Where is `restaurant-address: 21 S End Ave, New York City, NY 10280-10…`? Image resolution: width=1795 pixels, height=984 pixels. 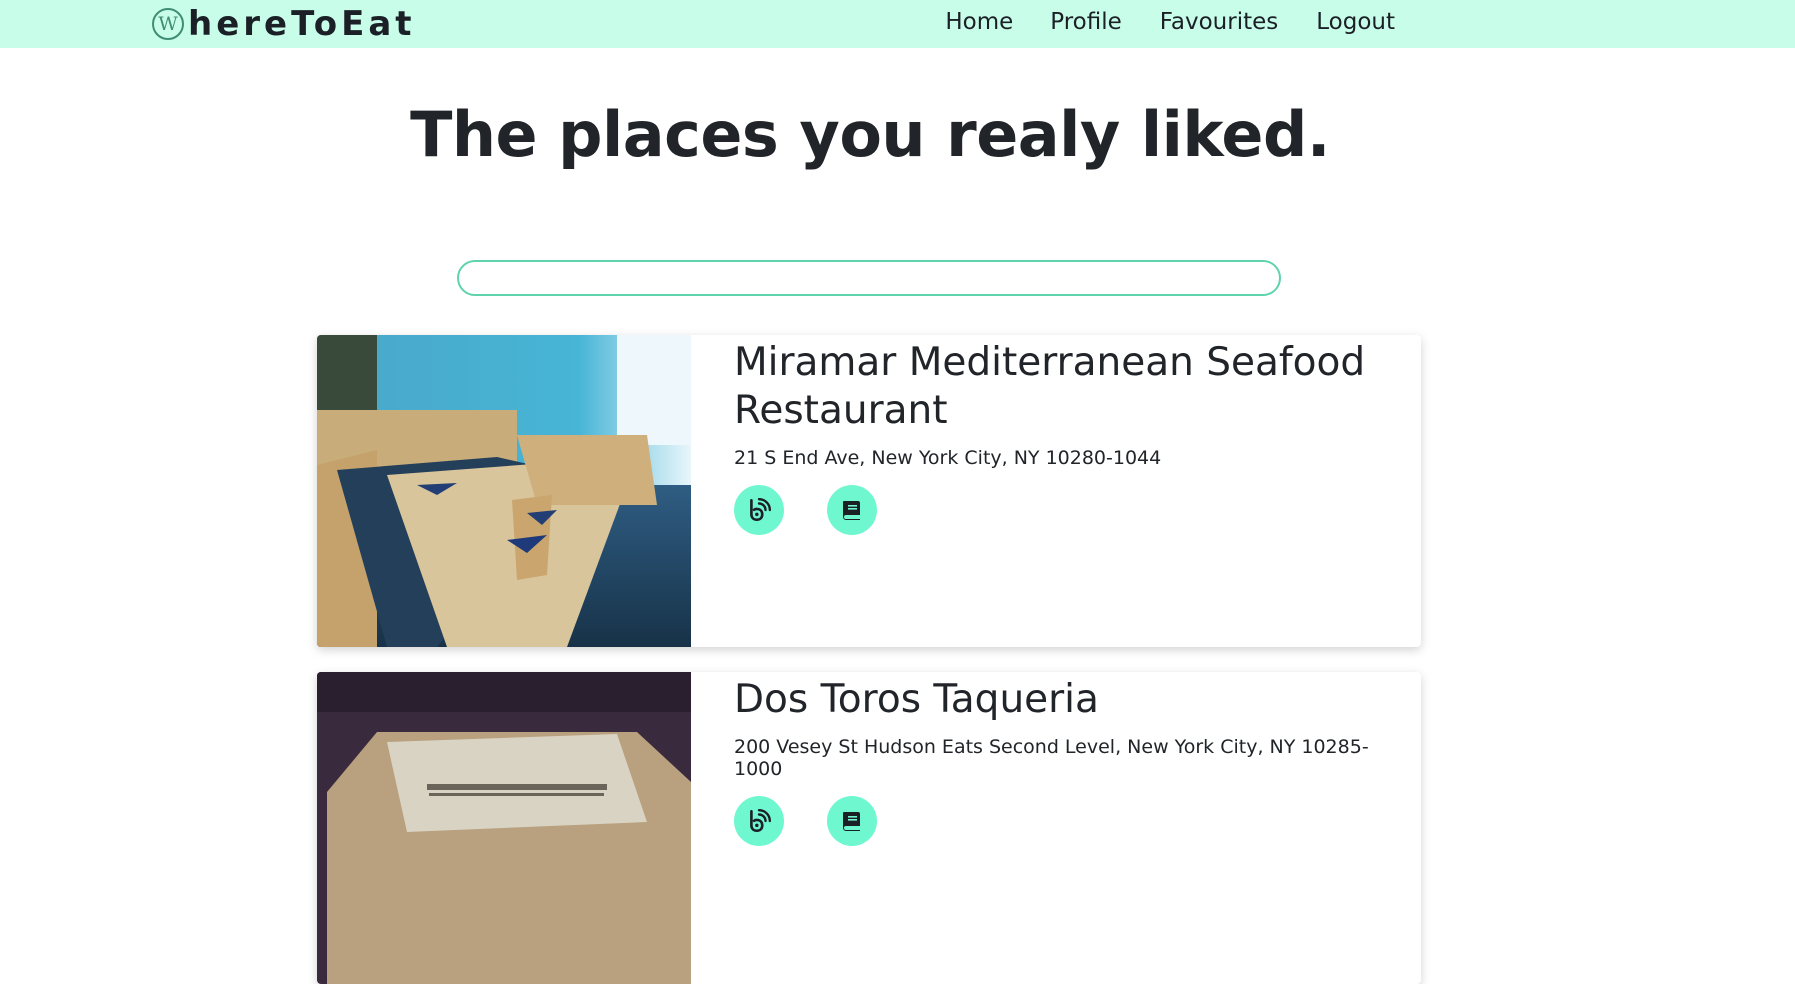
restaurant-address: 21 S End Ave, New York City, NY 10280-10… is located at coordinates (948, 458).